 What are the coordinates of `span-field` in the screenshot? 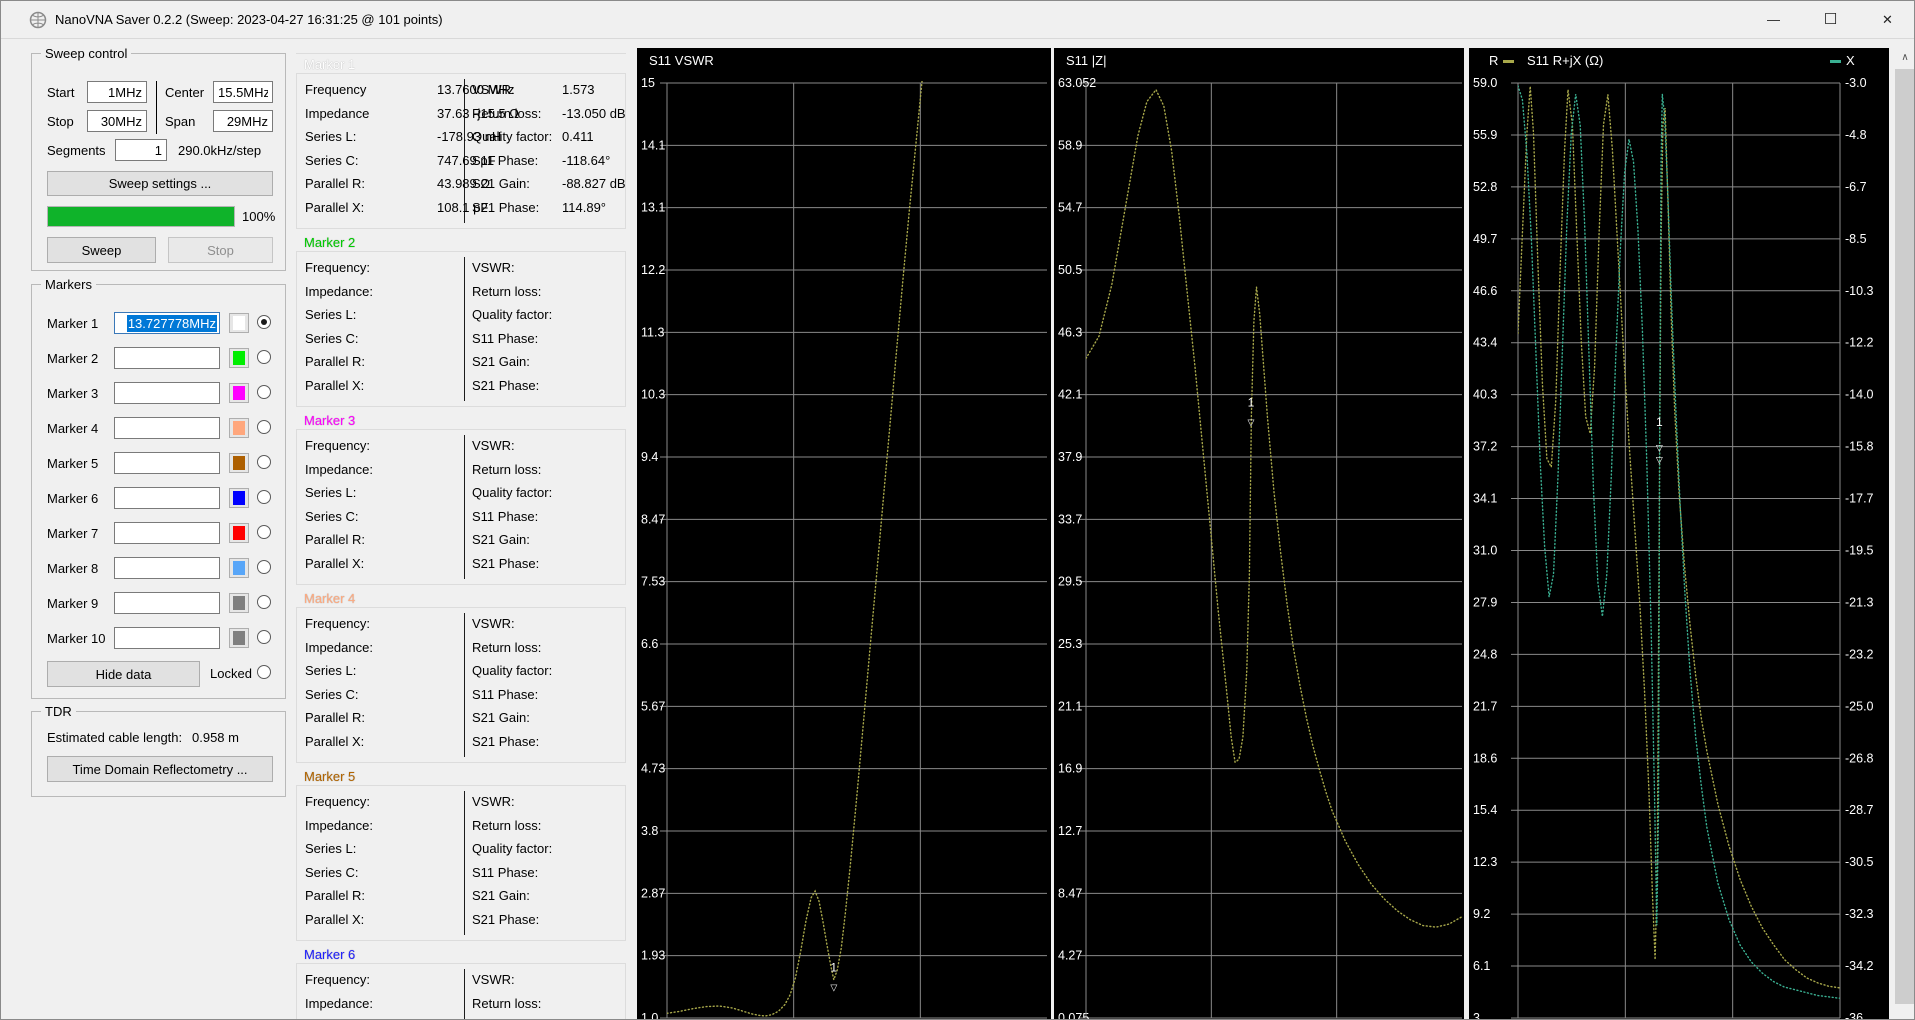 It's located at (243, 121).